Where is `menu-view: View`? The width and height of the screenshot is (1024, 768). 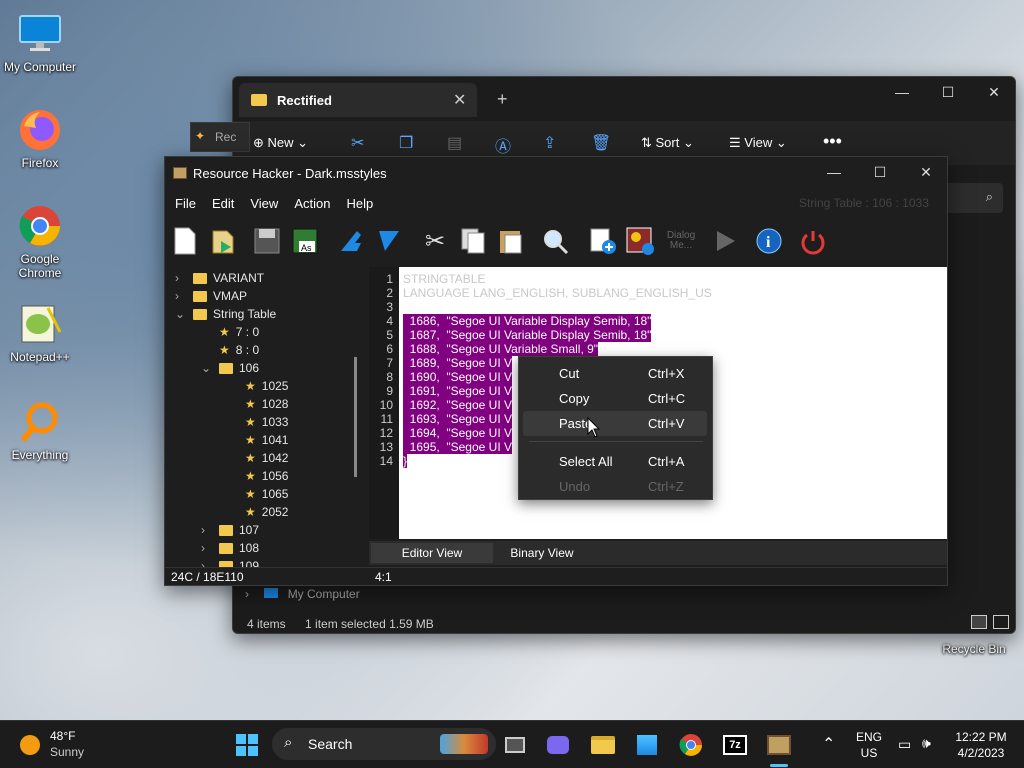 menu-view: View is located at coordinates (264, 204).